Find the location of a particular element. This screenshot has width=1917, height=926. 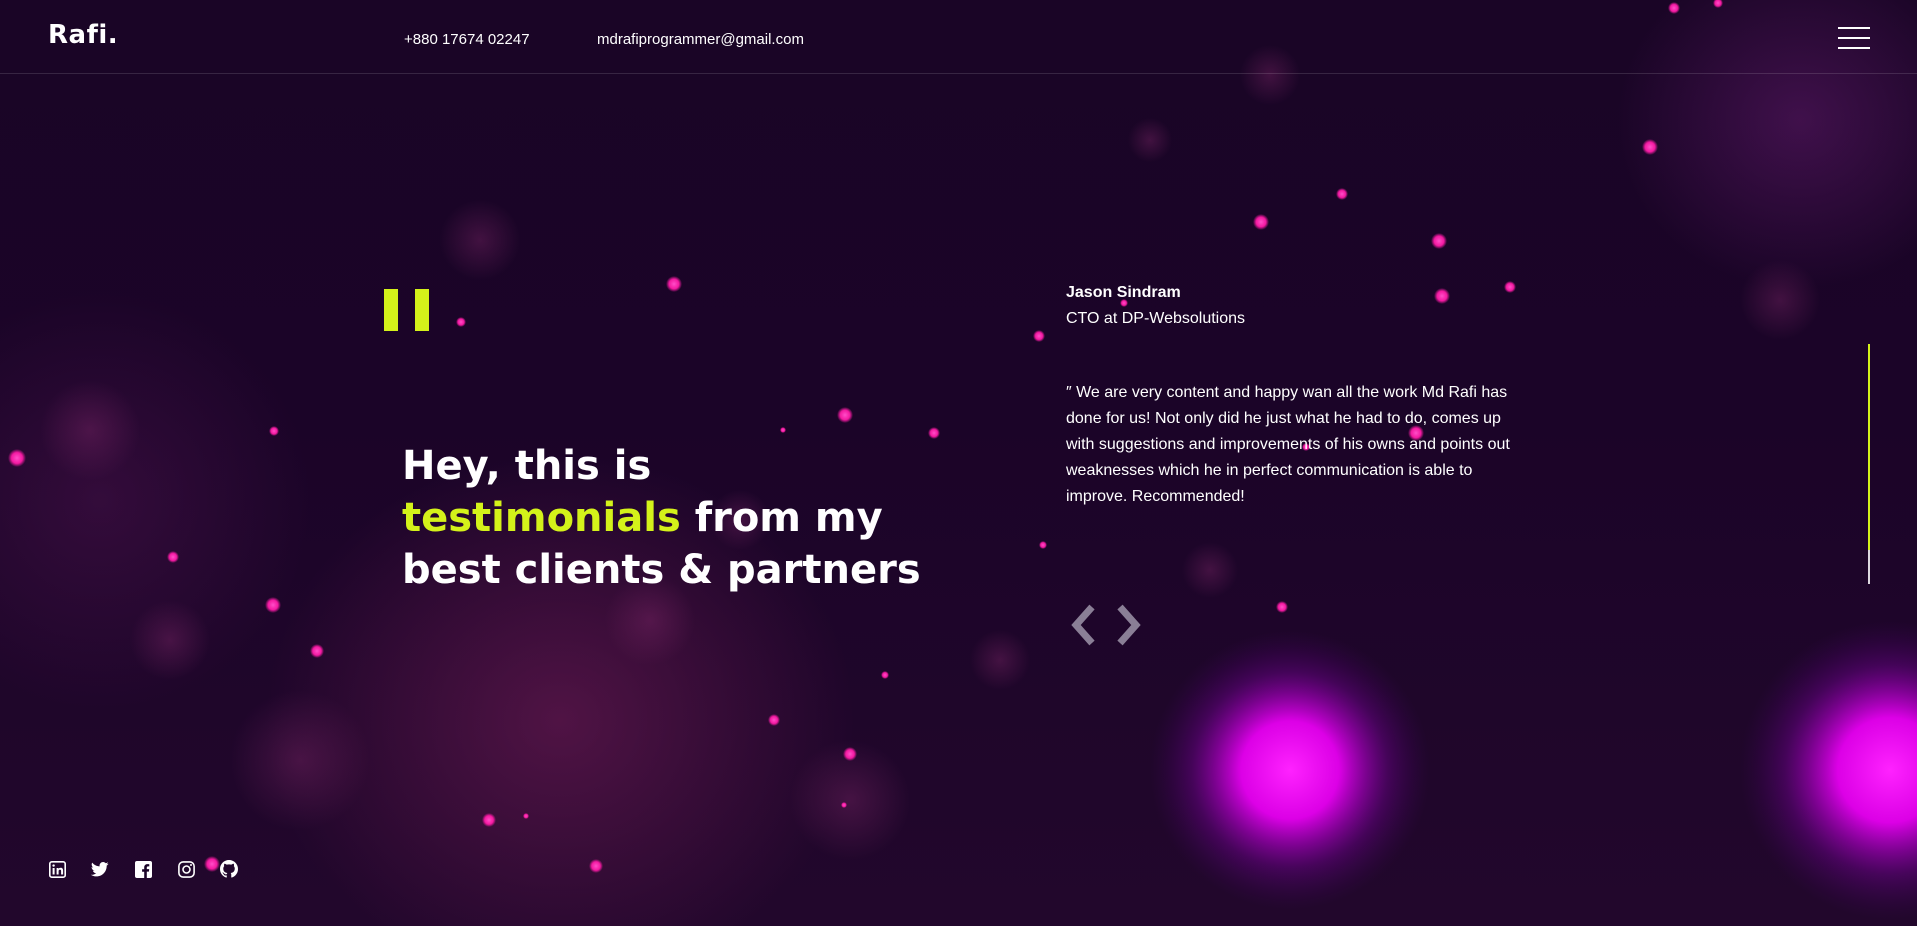

email-link: mdrafiprogrammer@gmail.com is located at coordinates (700, 39).